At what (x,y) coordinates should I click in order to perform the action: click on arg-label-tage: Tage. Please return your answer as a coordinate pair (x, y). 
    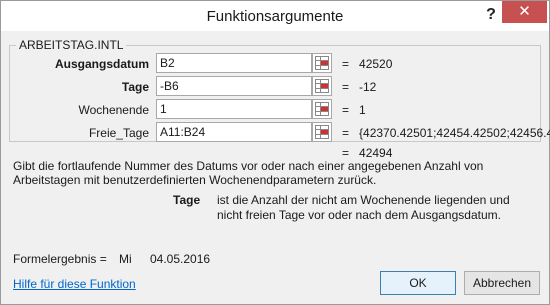
    Looking at the image, I should click on (135, 87).